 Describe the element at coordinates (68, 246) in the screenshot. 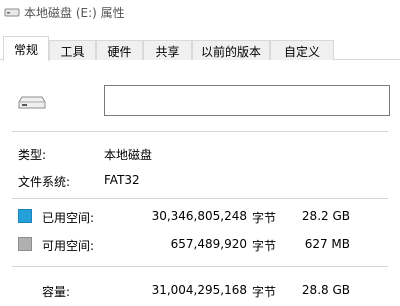

I see `free-space-label: 可用空间:` at that location.